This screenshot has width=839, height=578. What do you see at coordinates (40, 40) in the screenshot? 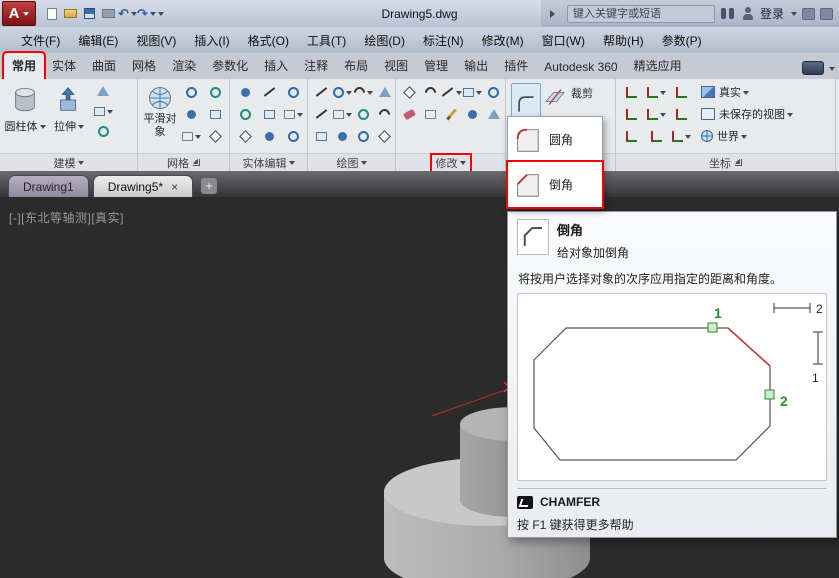
I see `menu-file: 文件(F)` at bounding box center [40, 40].